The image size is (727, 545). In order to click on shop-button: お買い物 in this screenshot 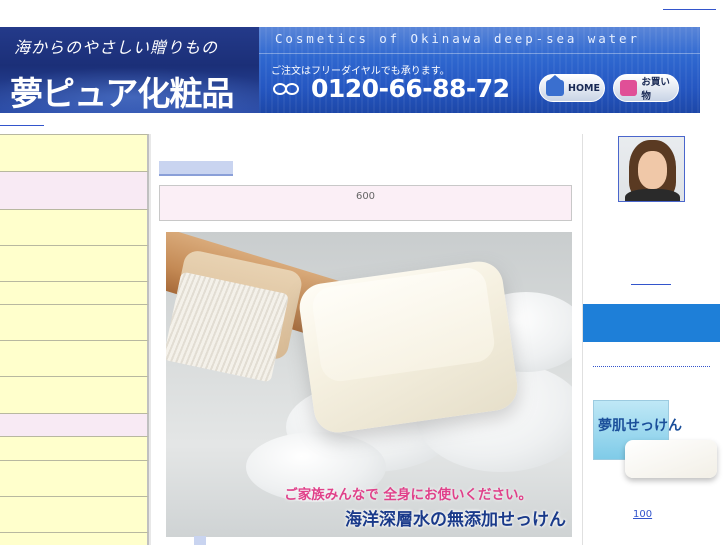, I will do `click(646, 88)`.